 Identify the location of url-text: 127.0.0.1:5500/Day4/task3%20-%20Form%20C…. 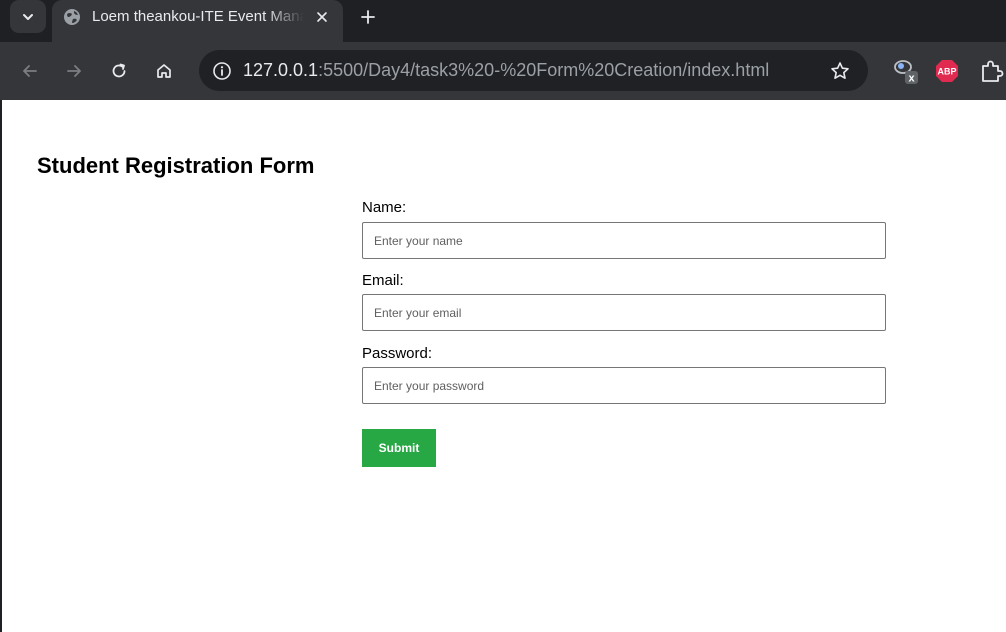
(506, 70).